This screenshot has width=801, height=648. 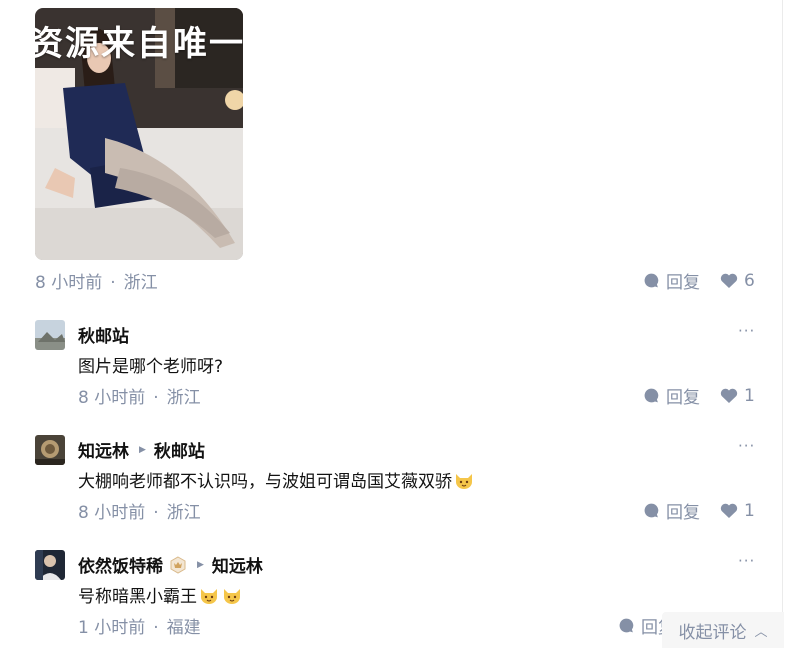 I want to click on comment-text: 图片是哪个老师呀?, so click(x=150, y=364).